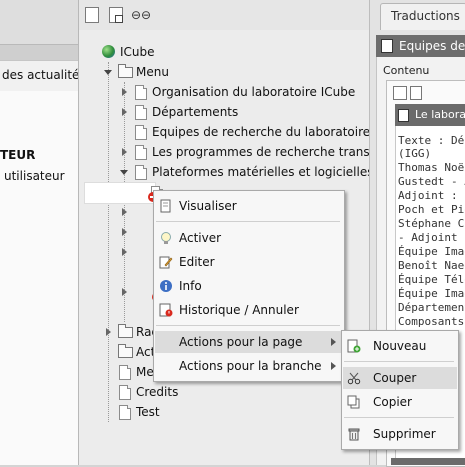 This screenshot has height=467, width=465. Describe the element at coordinates (431, 195) in the screenshot. I see `content-line: Adjoint : Ce` at that location.